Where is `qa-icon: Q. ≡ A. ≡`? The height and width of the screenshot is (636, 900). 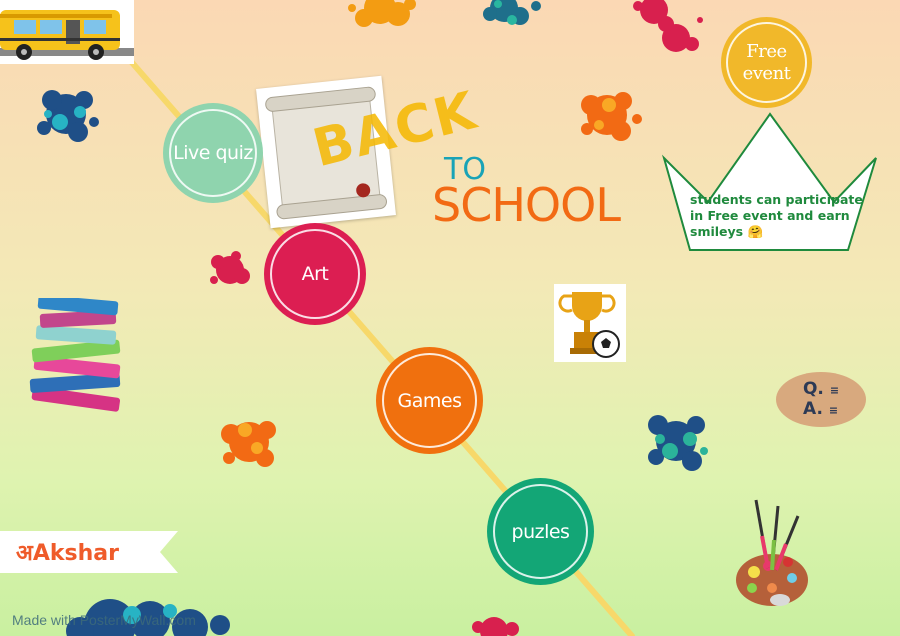
qa-icon: Q. ≡ A. ≡ is located at coordinates (821, 399).